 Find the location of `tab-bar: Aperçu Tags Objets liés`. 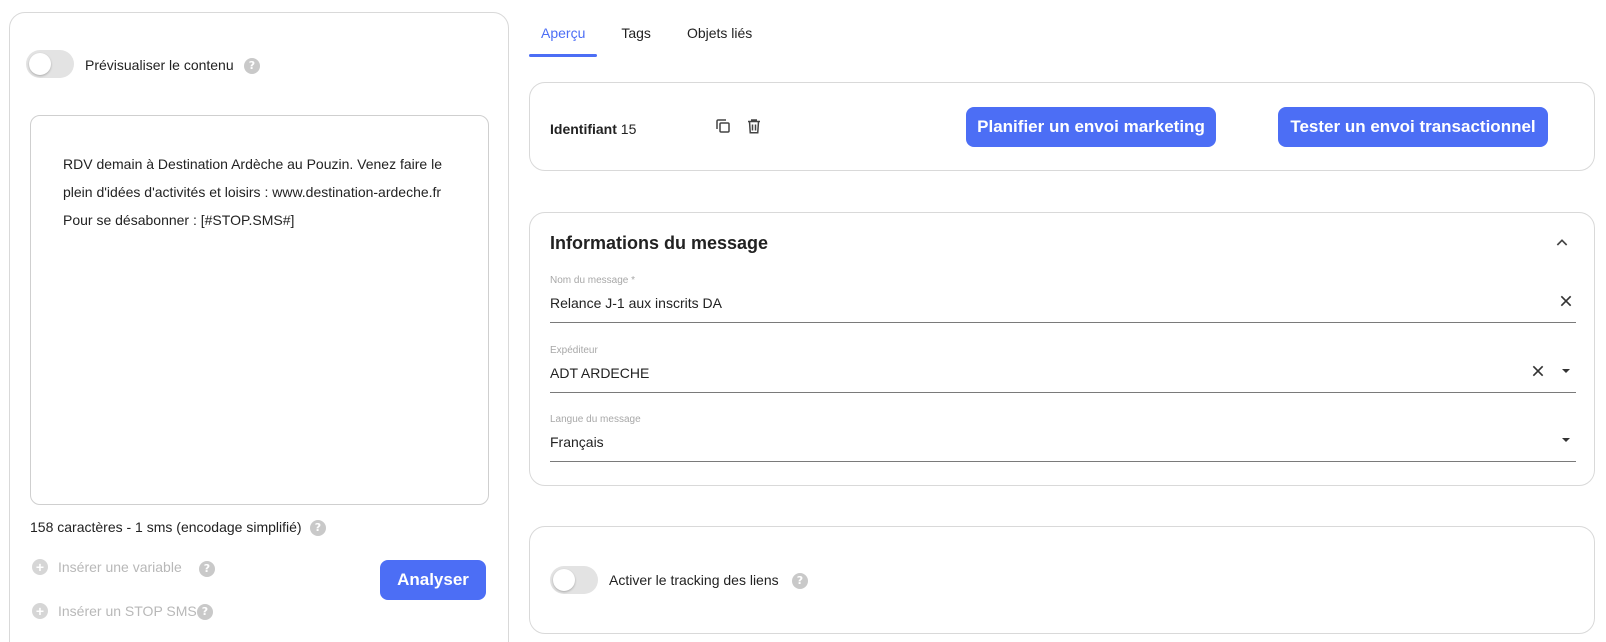

tab-bar: Aperçu Tags Objets liés is located at coordinates (652, 28).